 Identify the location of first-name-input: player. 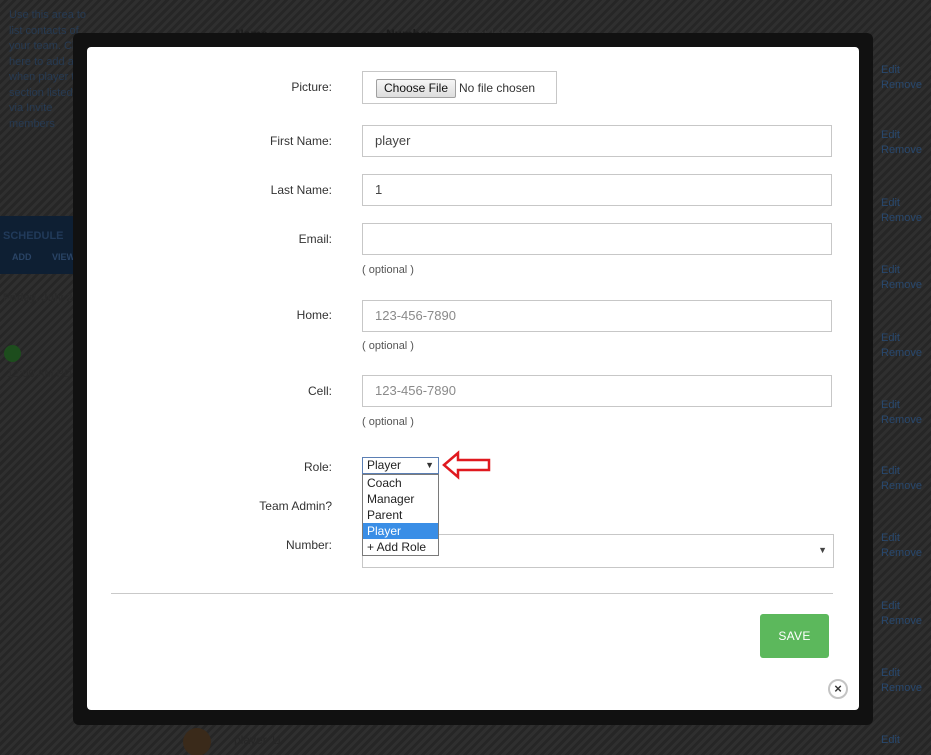
(597, 141).